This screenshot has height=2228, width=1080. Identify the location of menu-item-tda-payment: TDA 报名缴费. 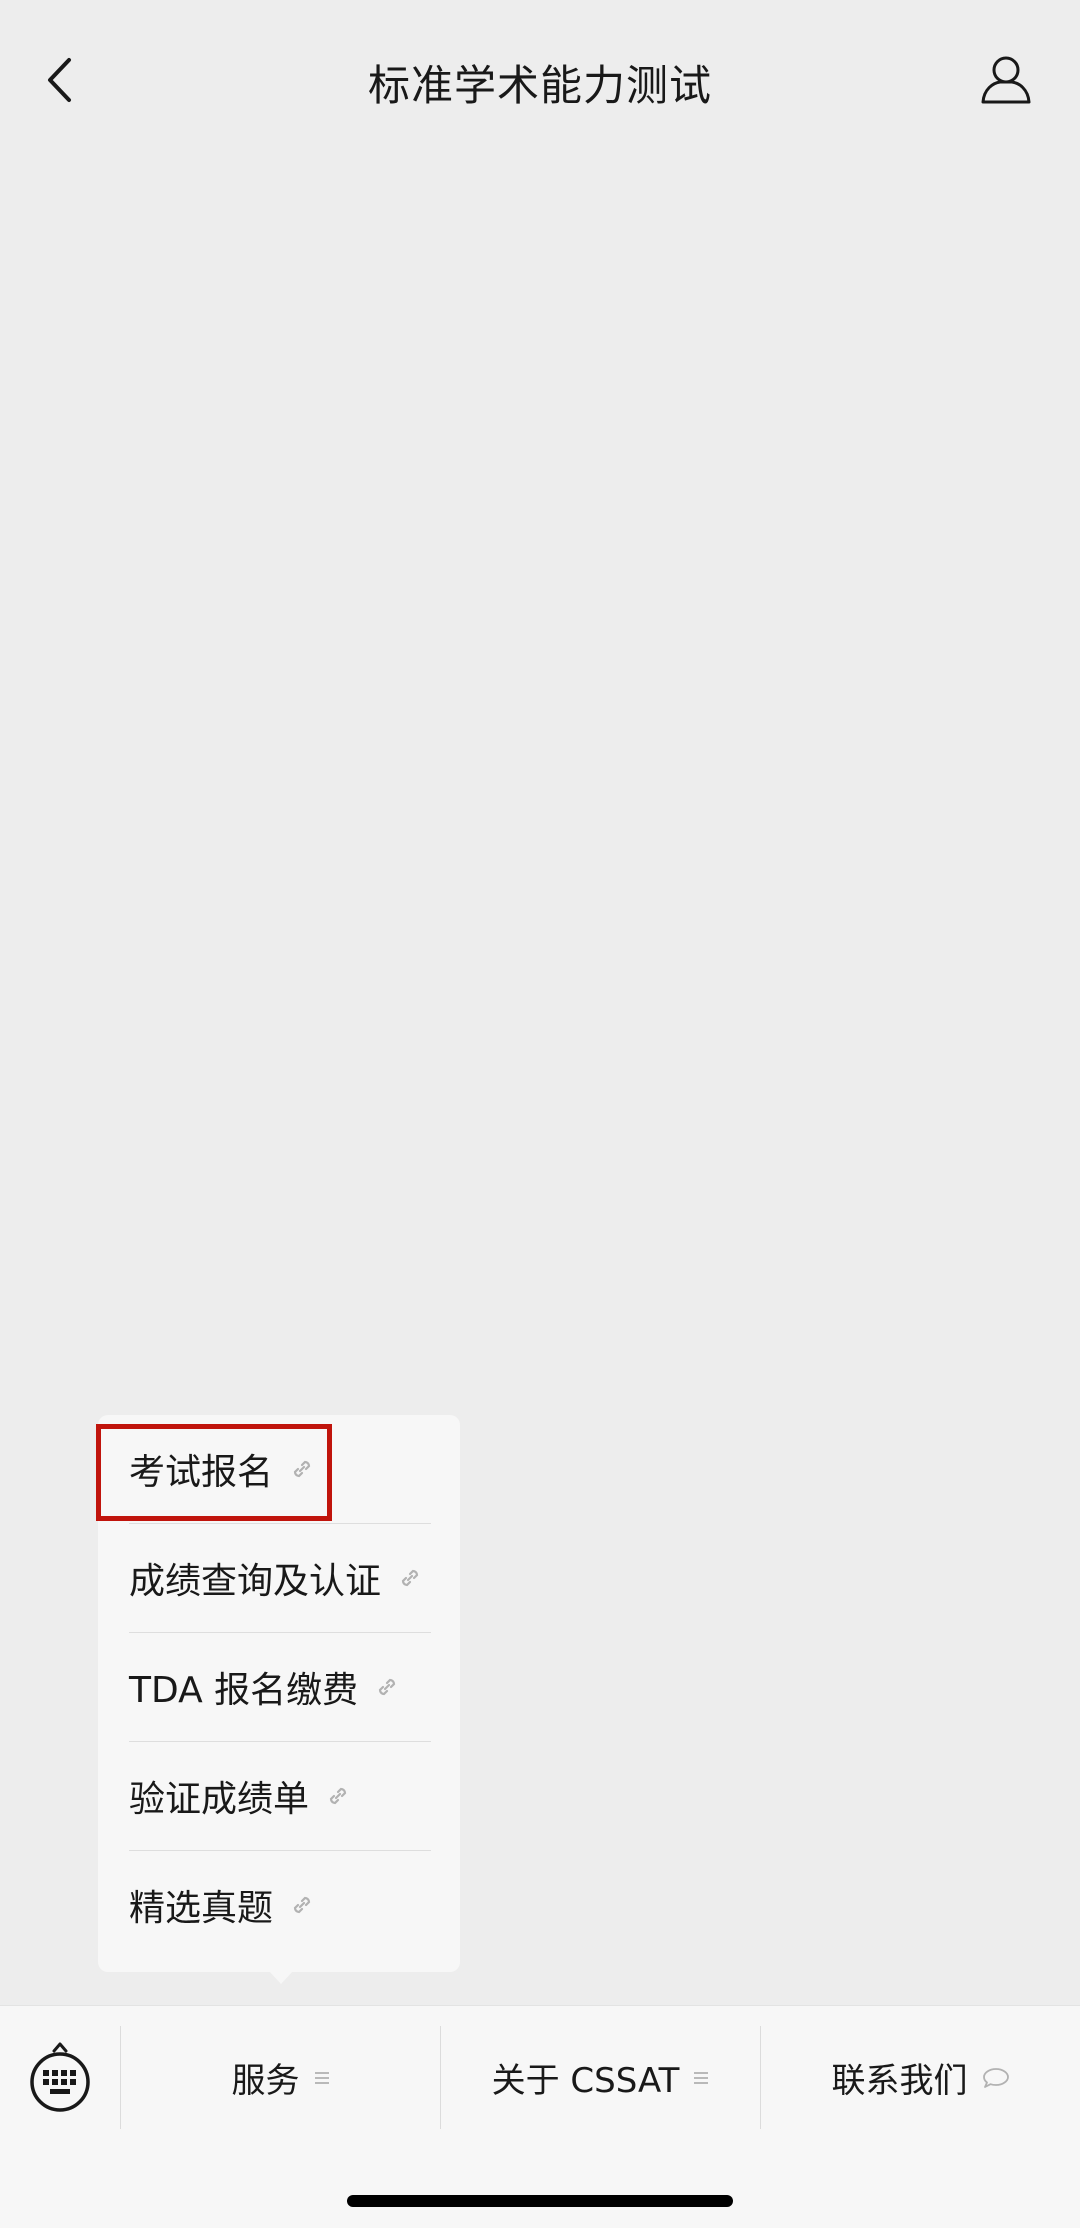
(279, 1687).